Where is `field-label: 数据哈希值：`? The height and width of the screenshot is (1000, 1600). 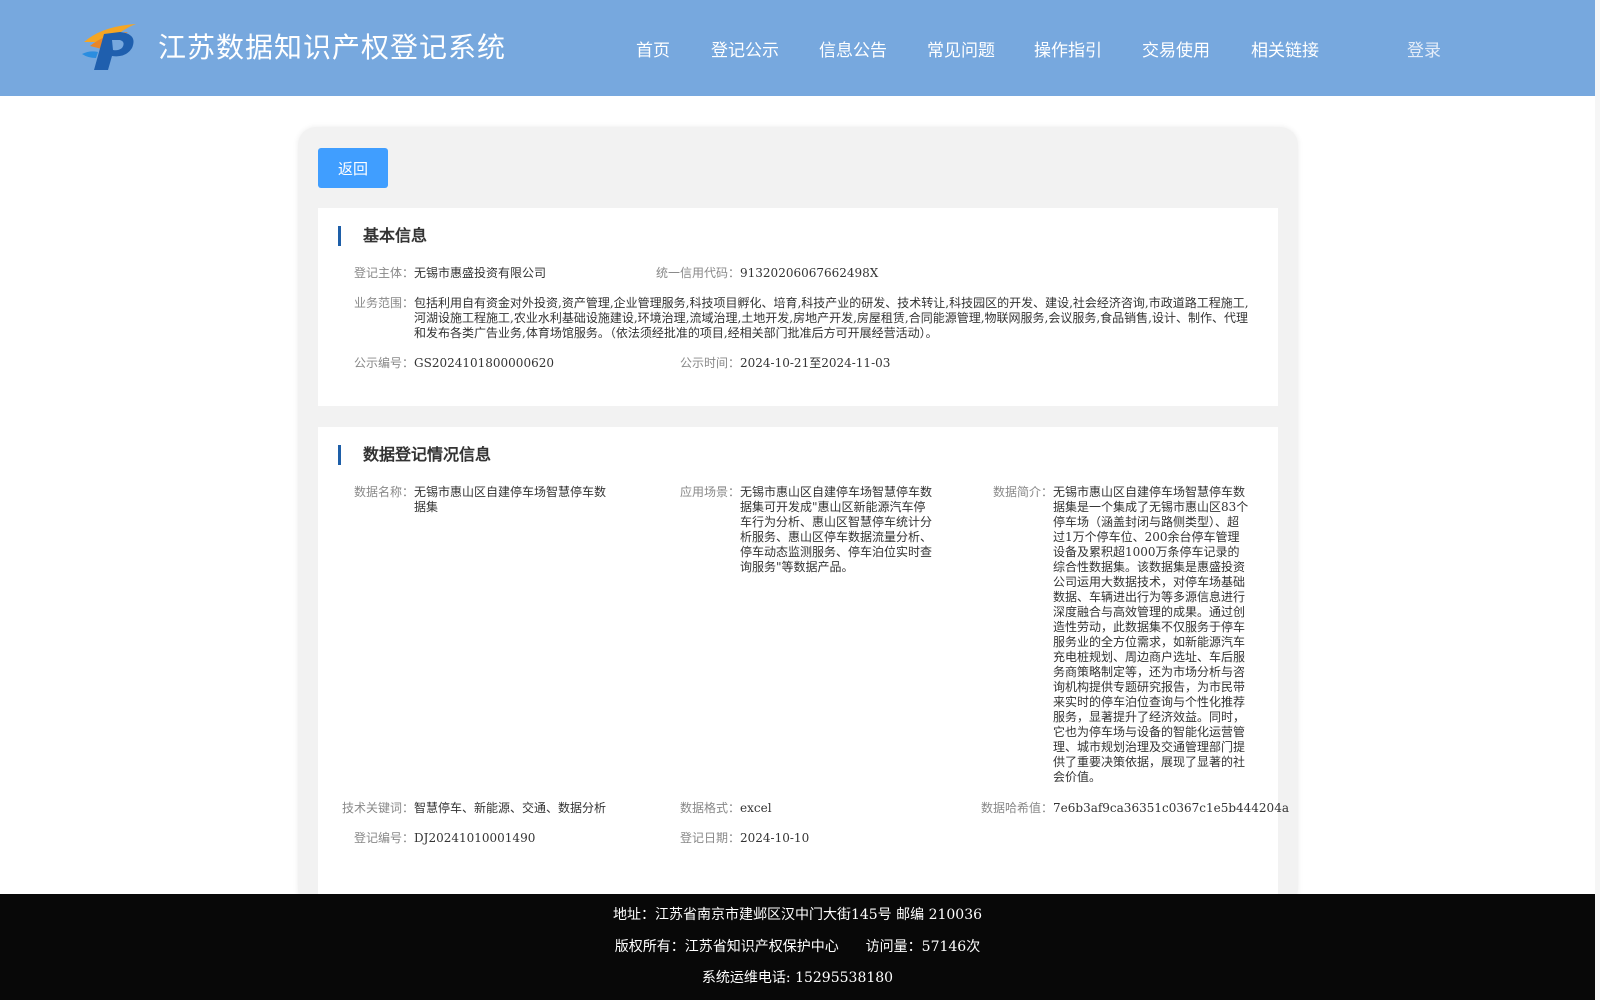
field-label: 数据哈希值： is located at coordinates (1017, 808).